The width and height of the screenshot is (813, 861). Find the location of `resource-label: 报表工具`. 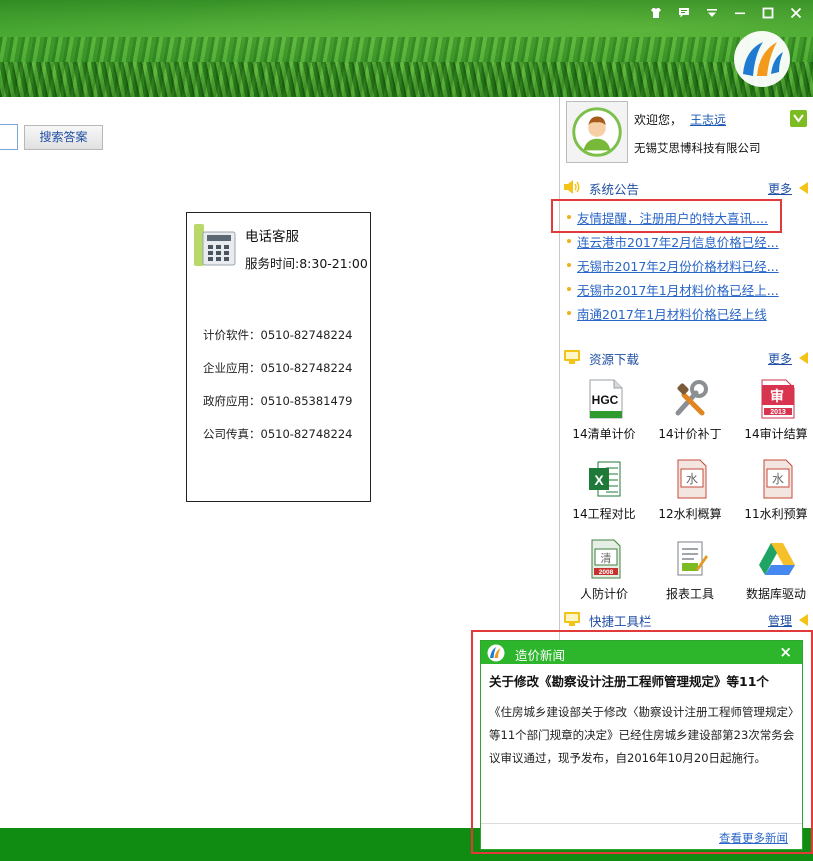

resource-label: 报表工具 is located at coordinates (689, 594).